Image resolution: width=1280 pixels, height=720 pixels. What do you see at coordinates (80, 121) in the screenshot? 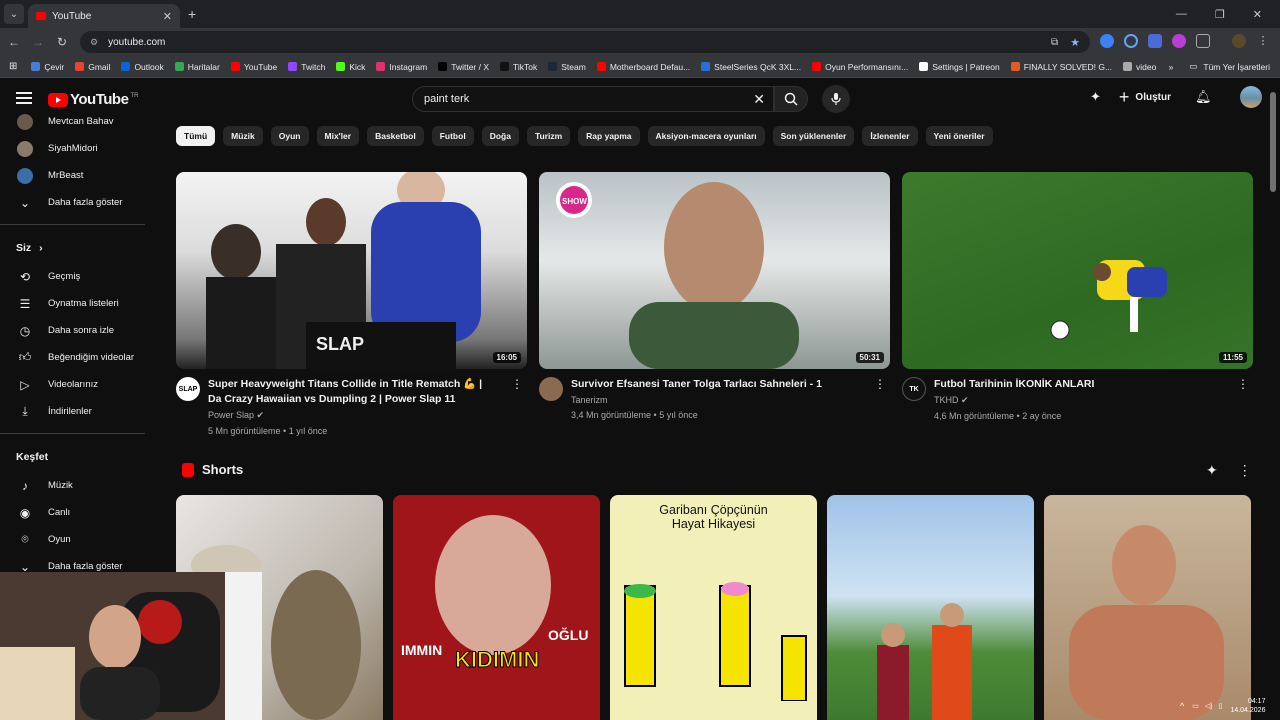
I see `subscription-item: Mevtcan Bahav` at bounding box center [80, 121].